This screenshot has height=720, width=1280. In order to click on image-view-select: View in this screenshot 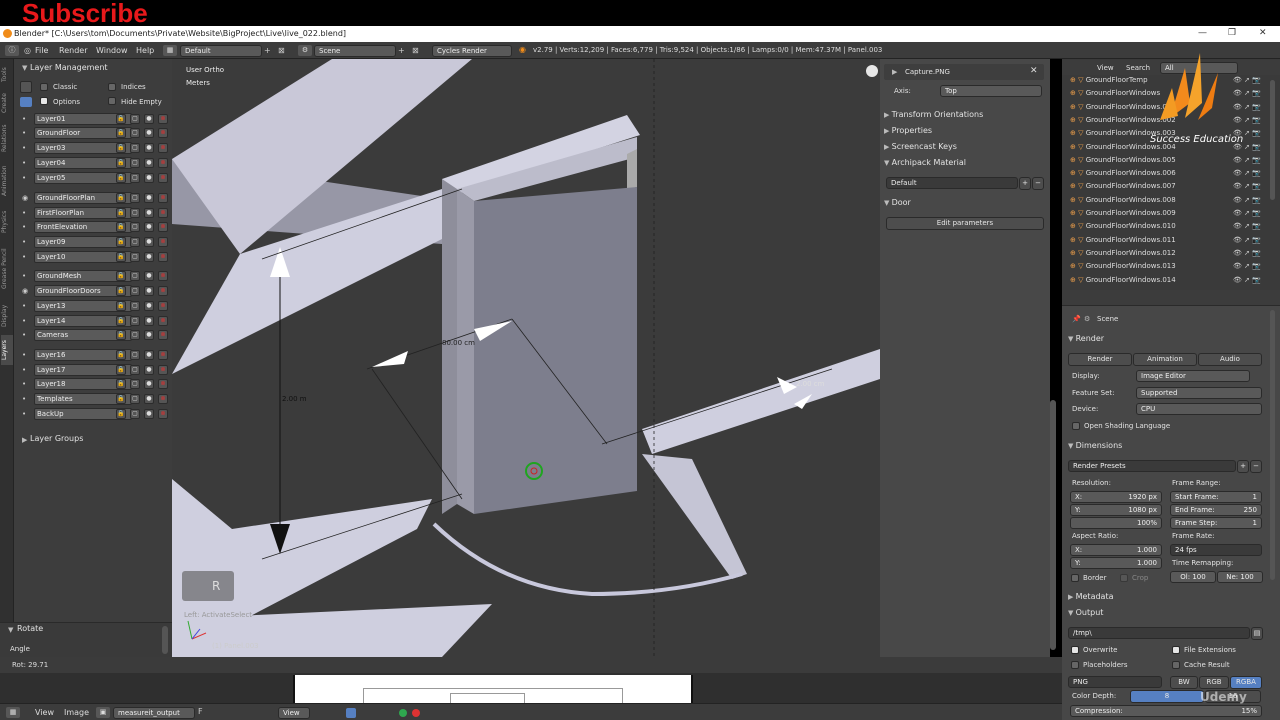, I will do `click(294, 713)`.